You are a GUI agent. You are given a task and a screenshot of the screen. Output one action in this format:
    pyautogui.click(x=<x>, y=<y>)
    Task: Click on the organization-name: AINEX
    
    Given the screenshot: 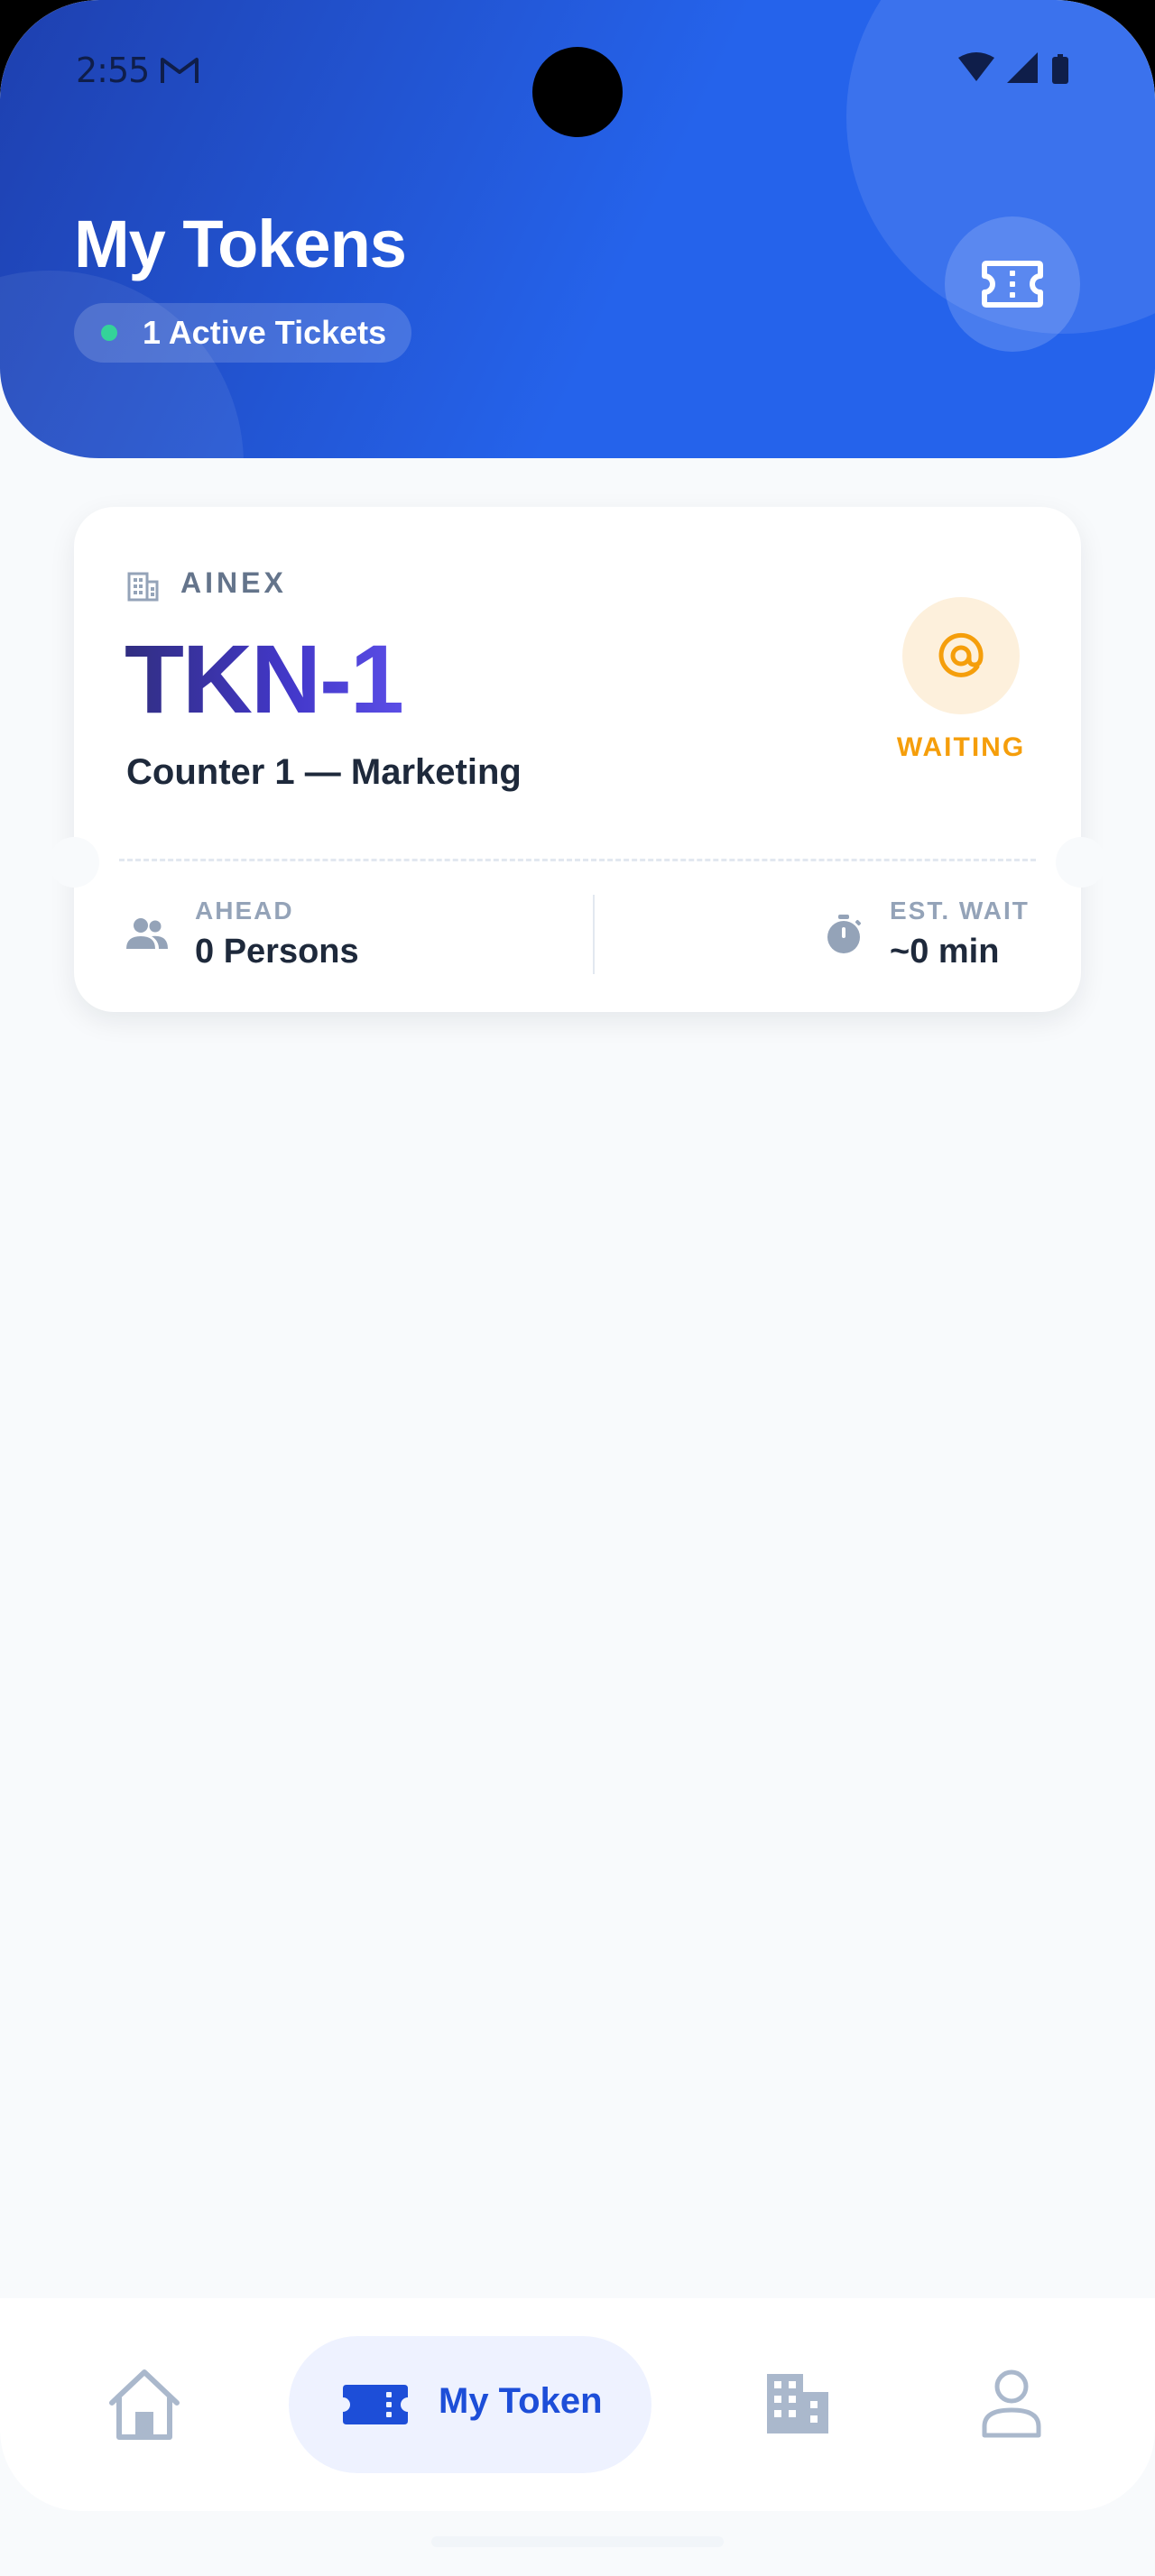 What is the action you would take?
    pyautogui.click(x=233, y=582)
    